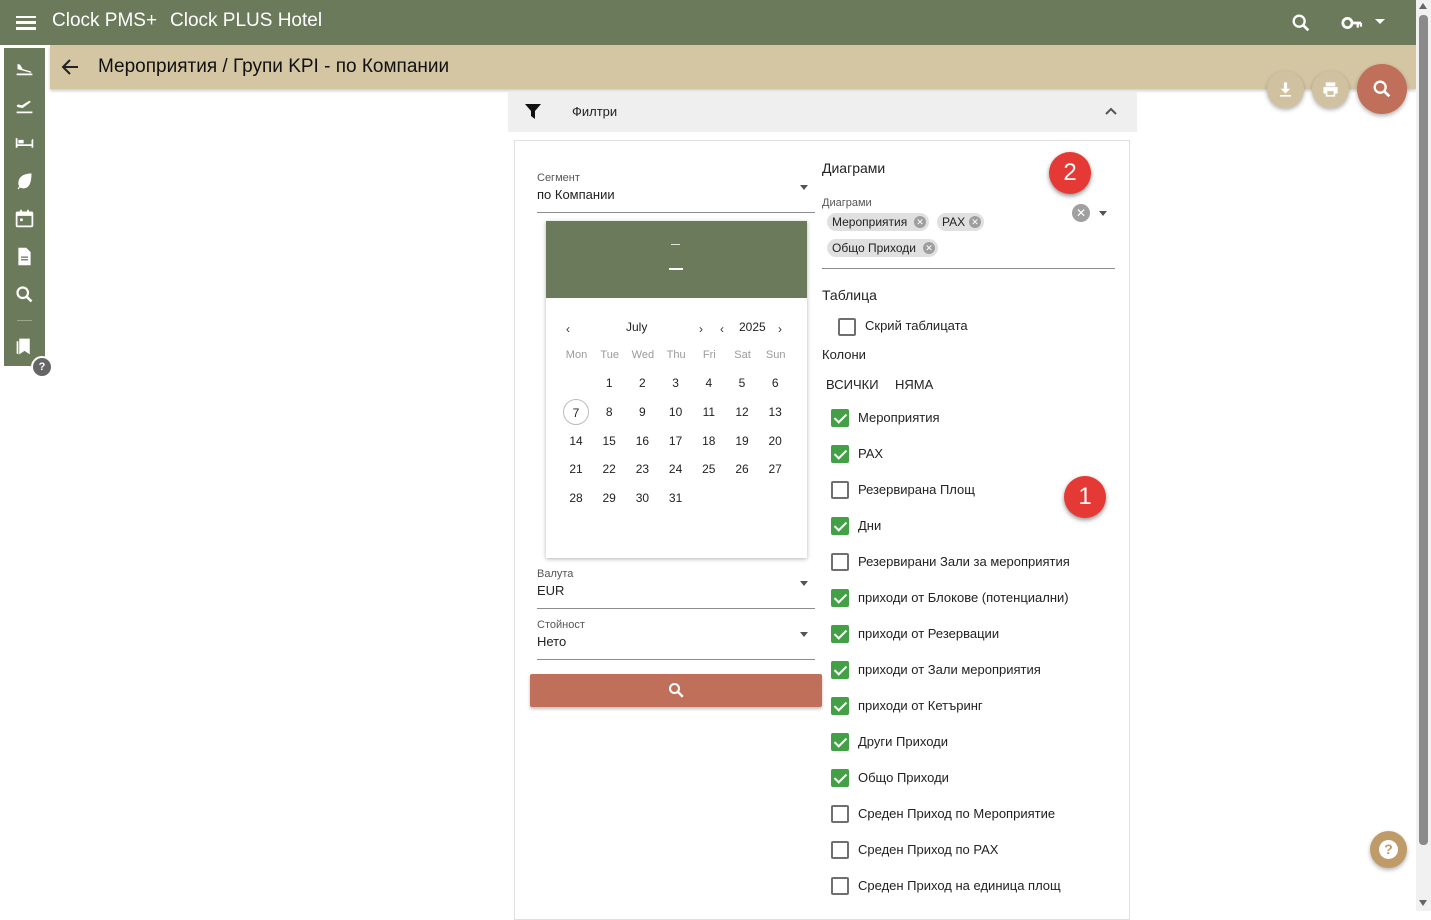 This screenshot has height=920, width=1431. Describe the element at coordinates (24, 218) in the screenshot. I see `calendar-icon` at that location.